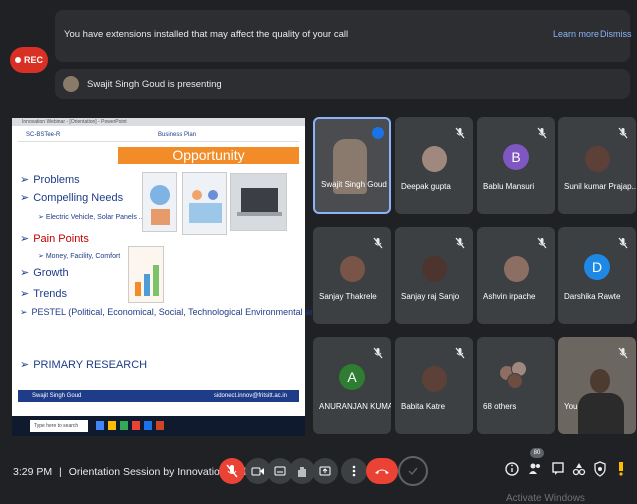  I want to click on participant-count-badge: 80, so click(537, 453).